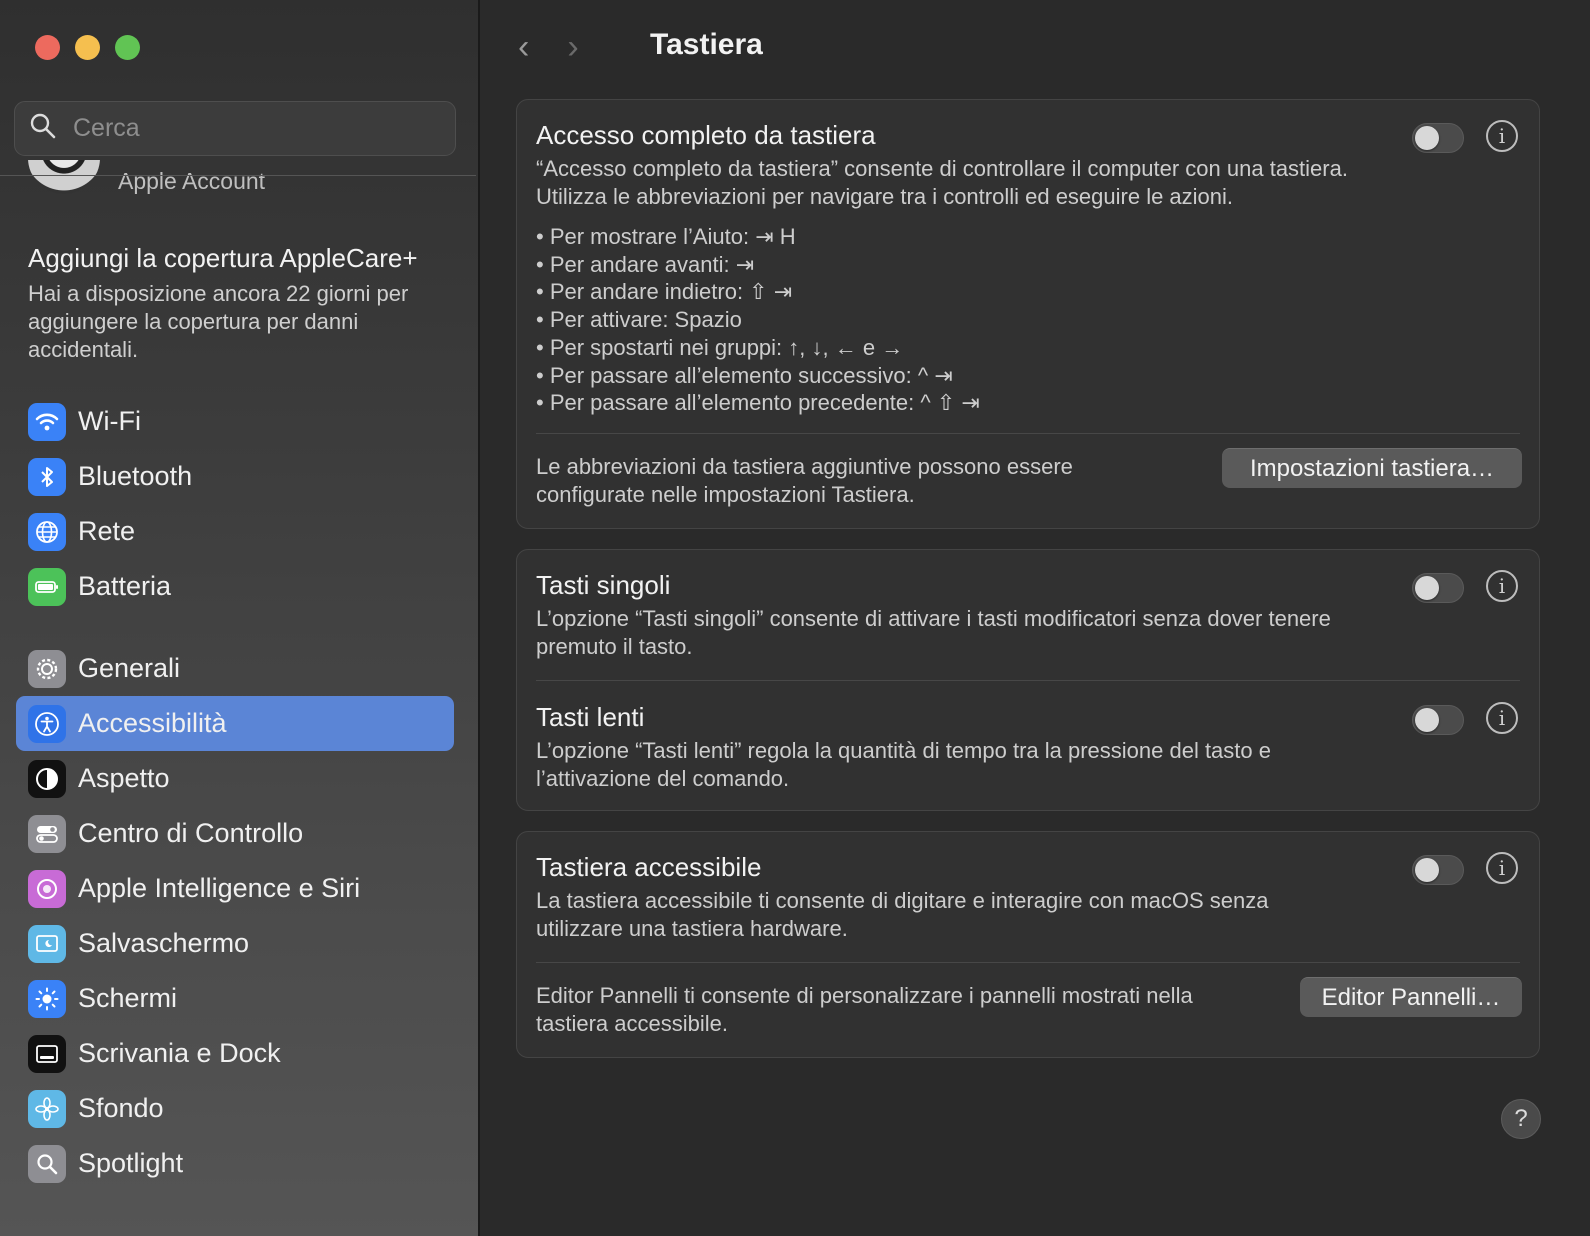 The height and width of the screenshot is (1236, 1590). I want to click on control-center-icon, so click(47, 833).